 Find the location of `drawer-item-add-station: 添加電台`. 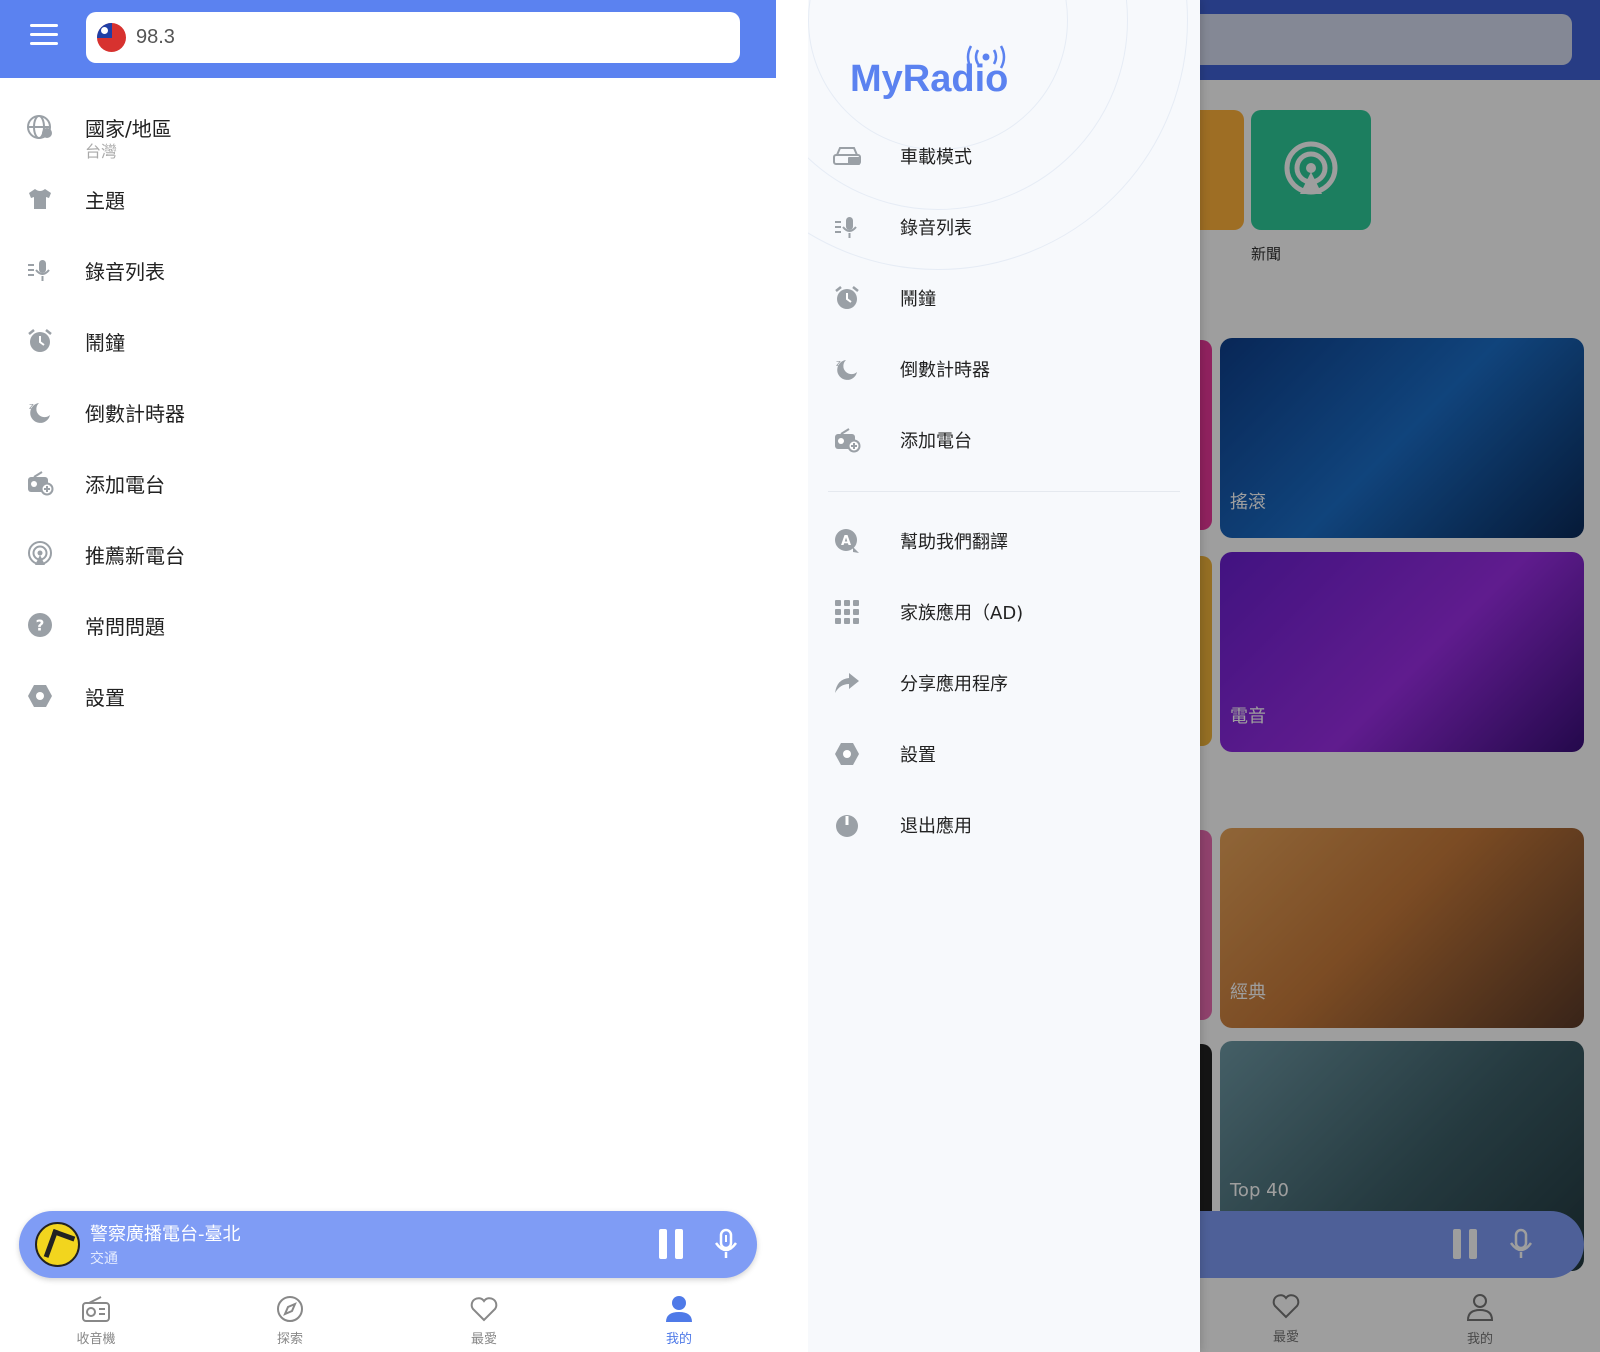

drawer-item-add-station: 添加電台 is located at coordinates (1004, 440).